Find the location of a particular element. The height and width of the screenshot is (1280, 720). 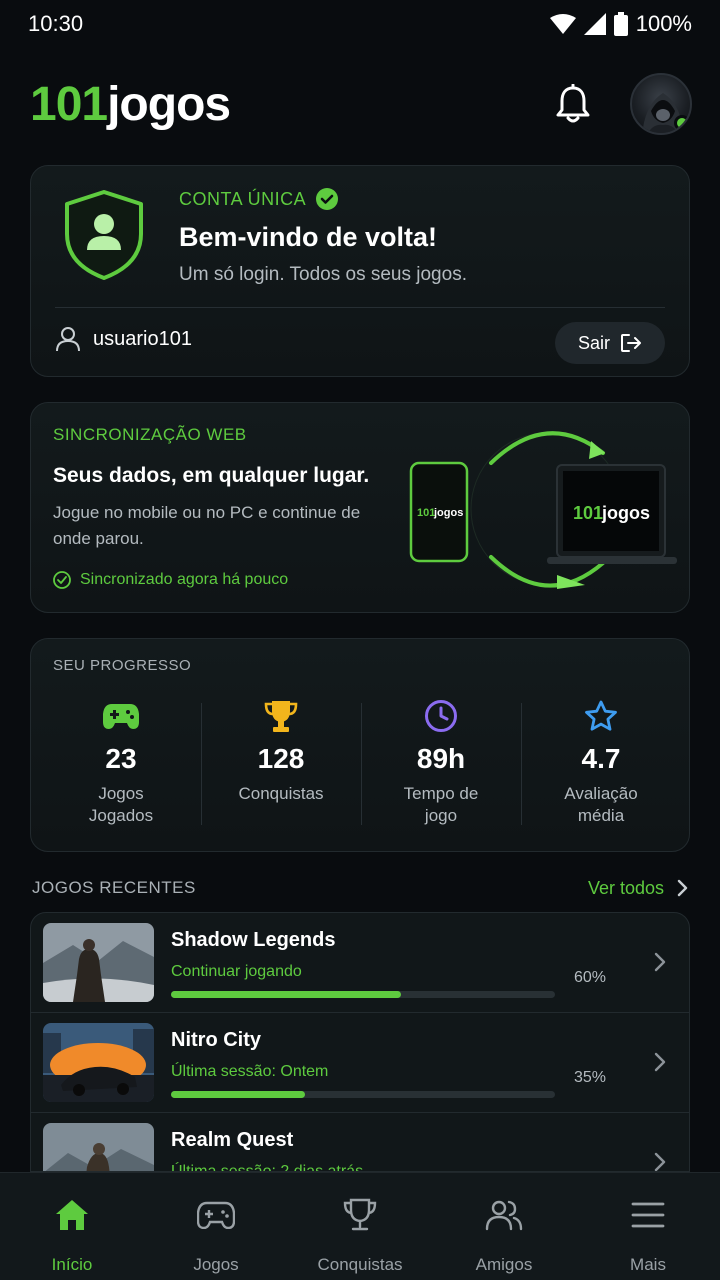

status-icons: 100% is located at coordinates (620, 24).